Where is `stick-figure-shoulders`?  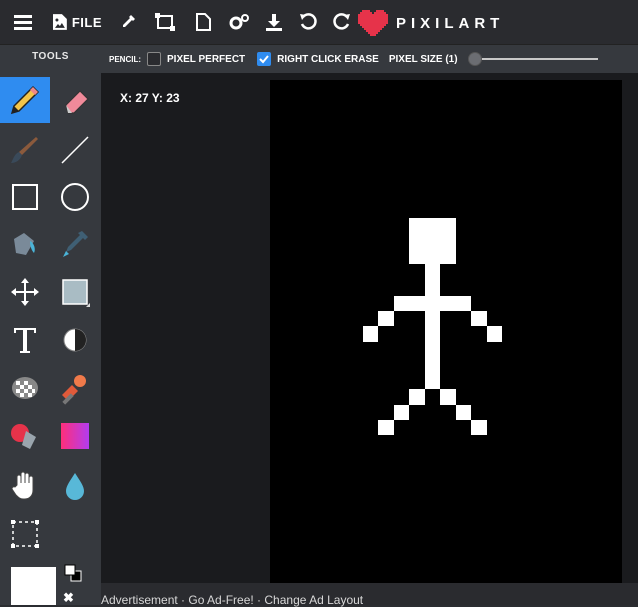 stick-figure-shoulders is located at coordinates (432, 303).